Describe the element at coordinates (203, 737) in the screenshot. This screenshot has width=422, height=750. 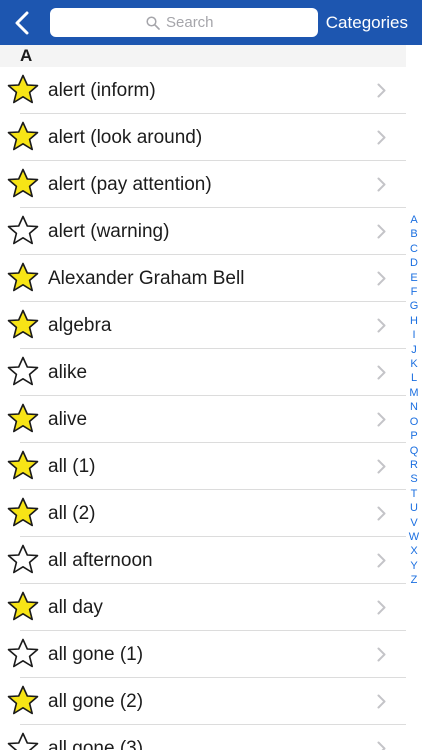
I see `list-item: all gone (3)` at that location.